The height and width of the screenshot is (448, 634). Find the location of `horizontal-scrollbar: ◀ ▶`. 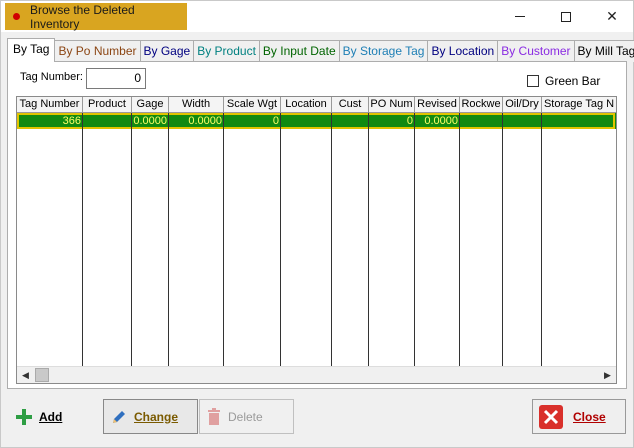

horizontal-scrollbar: ◀ ▶ is located at coordinates (316, 374).